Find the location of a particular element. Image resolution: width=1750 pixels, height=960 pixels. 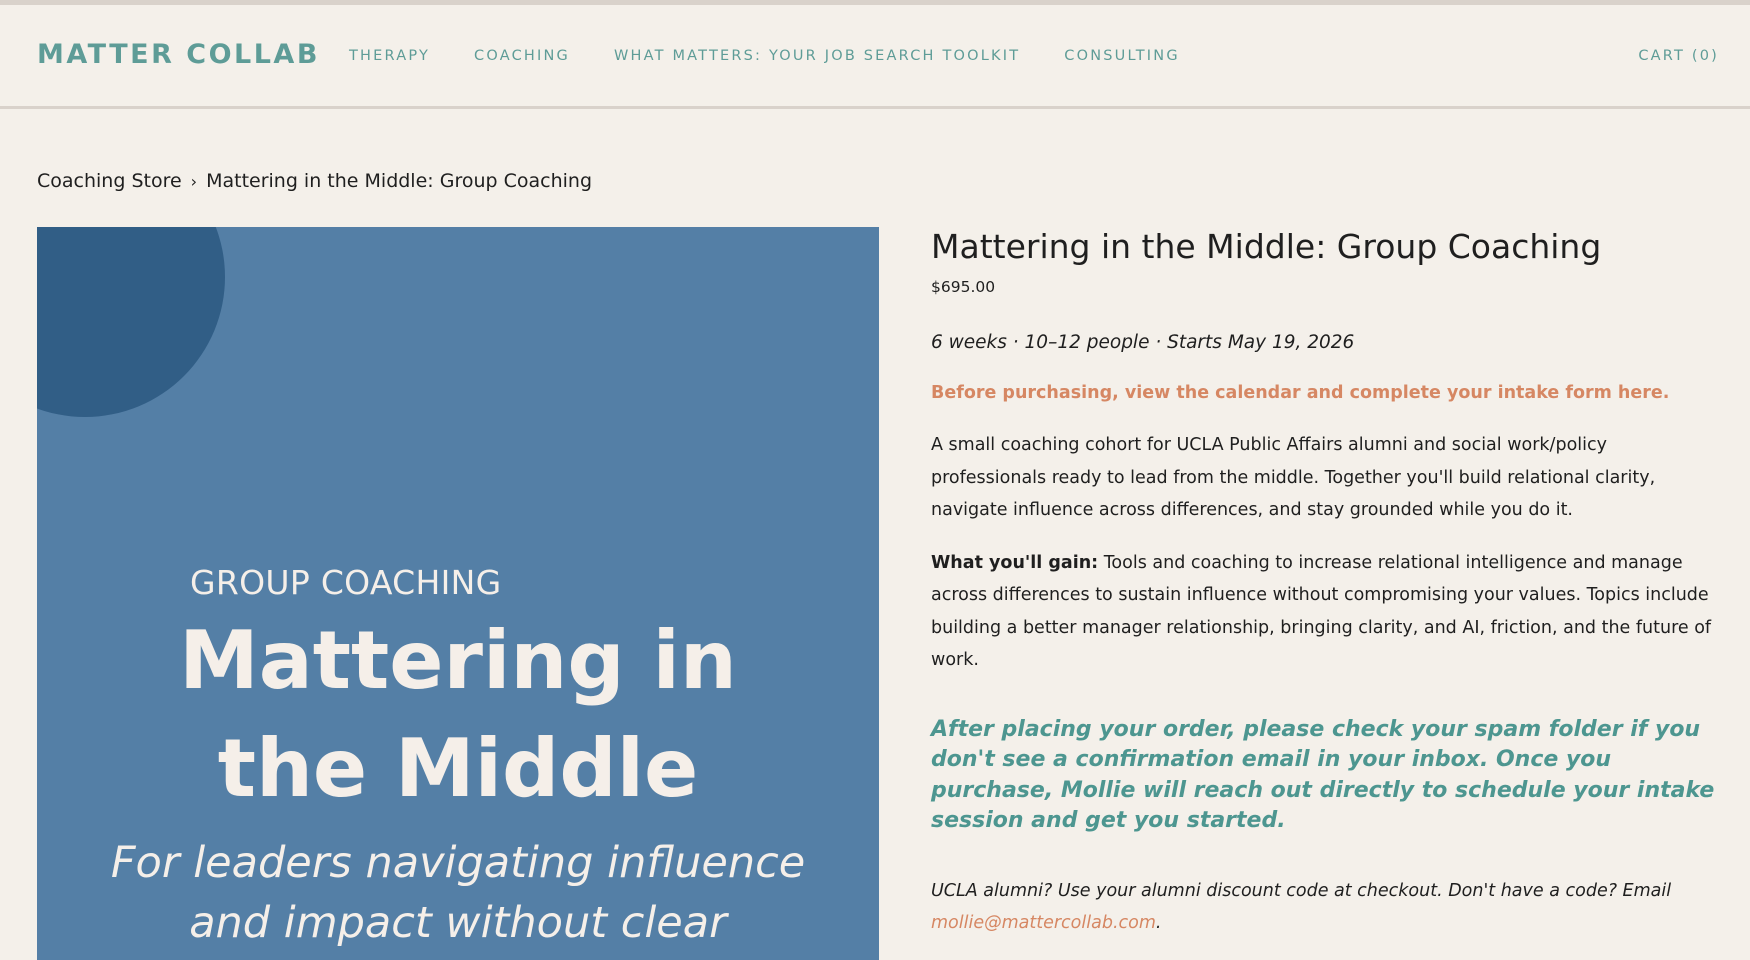

nav-coaching: COACHING is located at coordinates (522, 56).